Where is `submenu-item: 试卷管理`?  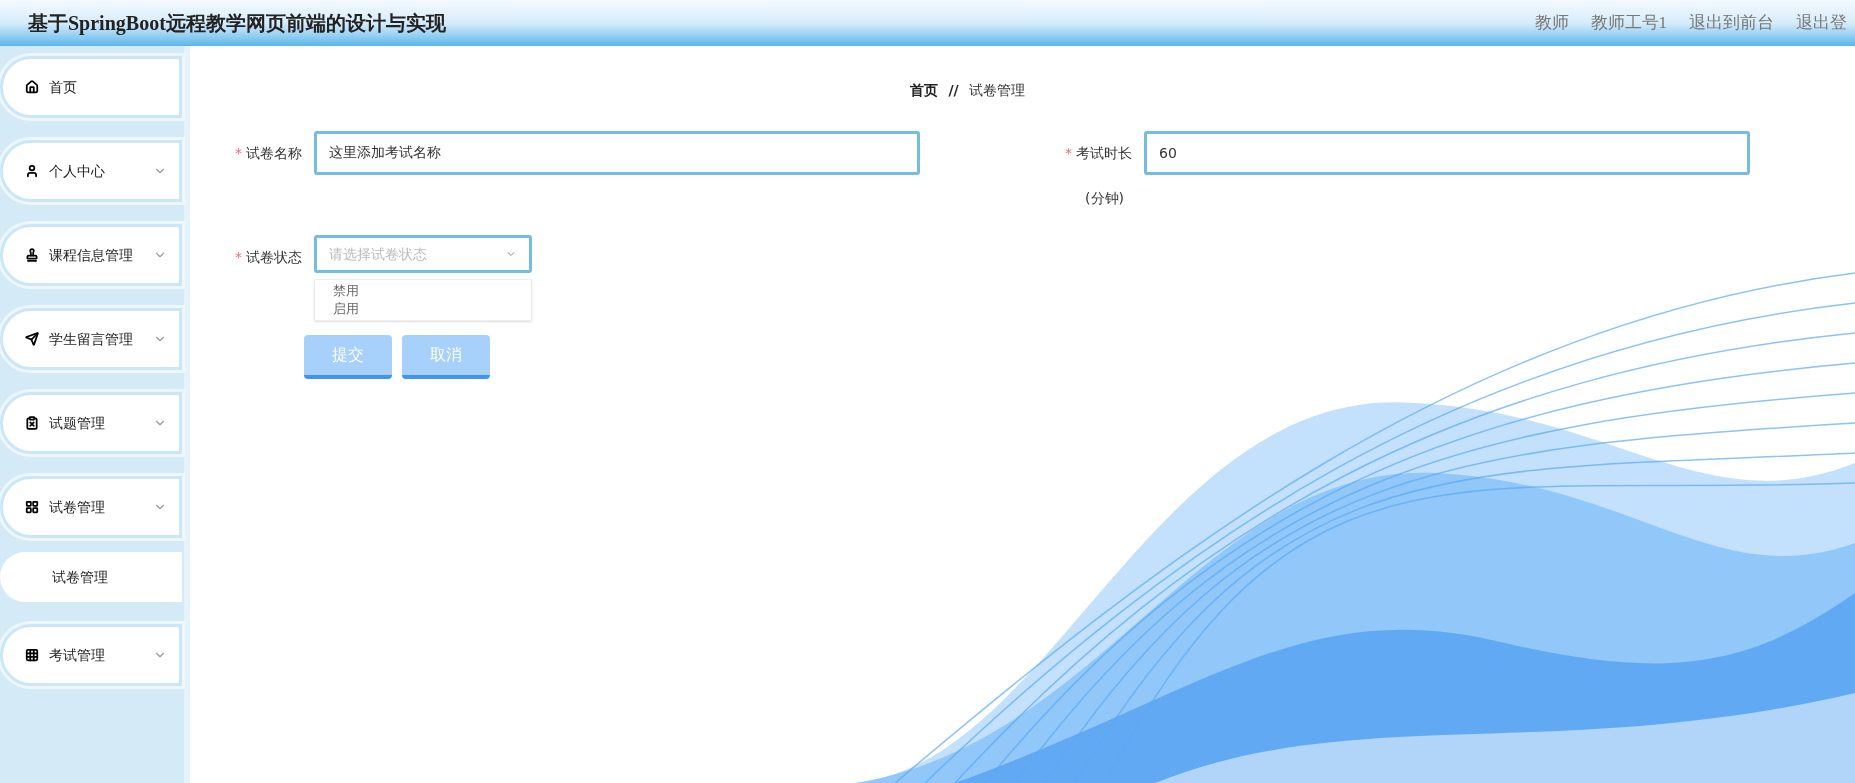
submenu-item: 试卷管理 is located at coordinates (91, 577).